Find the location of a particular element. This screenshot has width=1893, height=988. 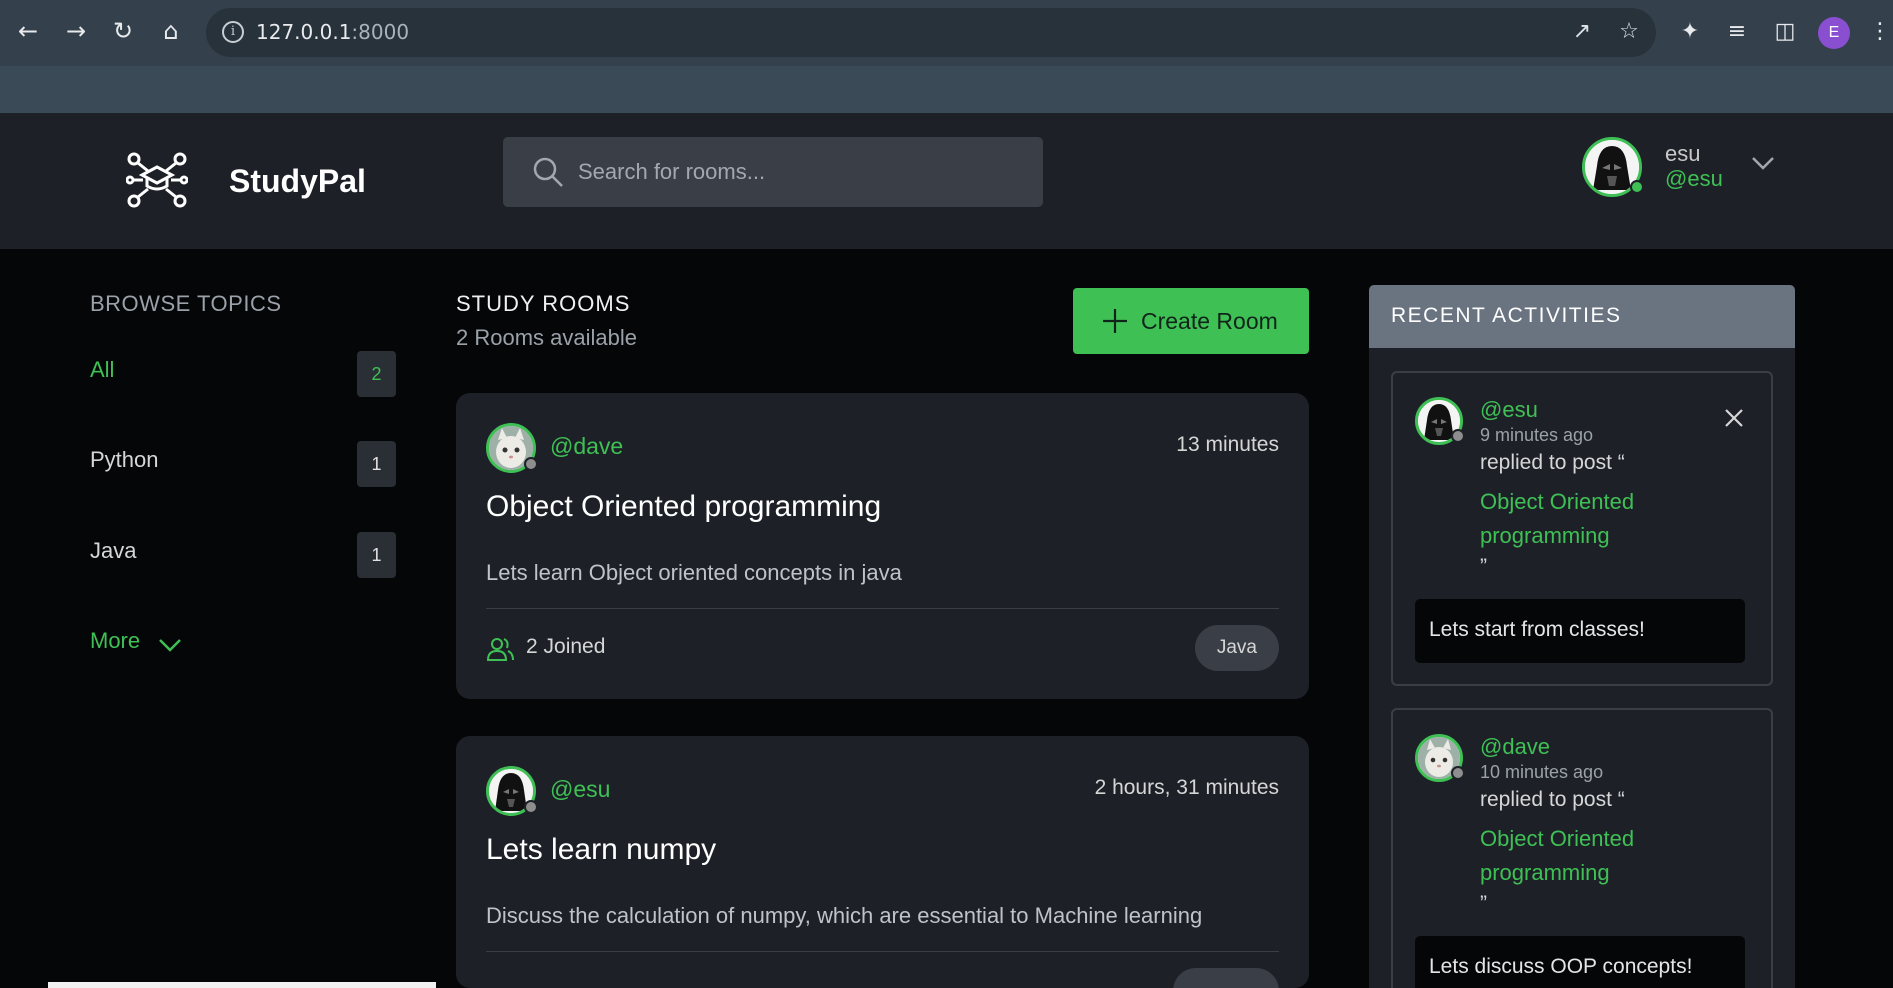

activity-time: 10 minutes ago is located at coordinates (1542, 772).